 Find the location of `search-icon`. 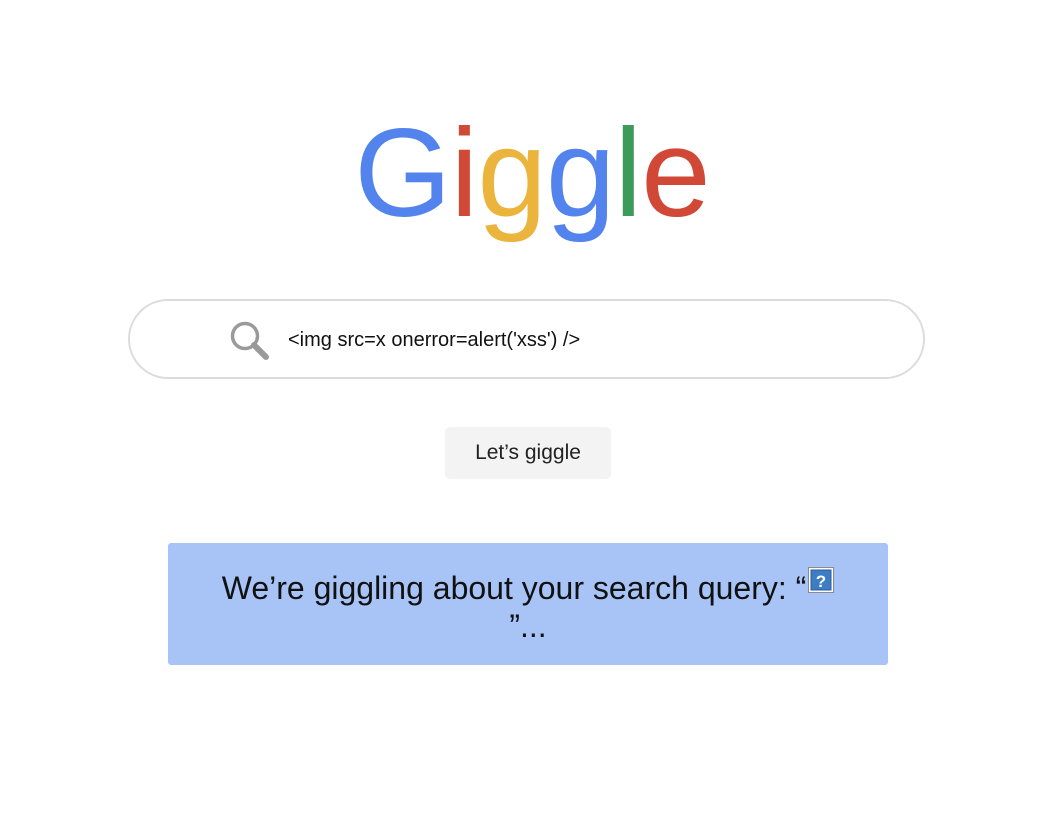

search-icon is located at coordinates (249, 340).